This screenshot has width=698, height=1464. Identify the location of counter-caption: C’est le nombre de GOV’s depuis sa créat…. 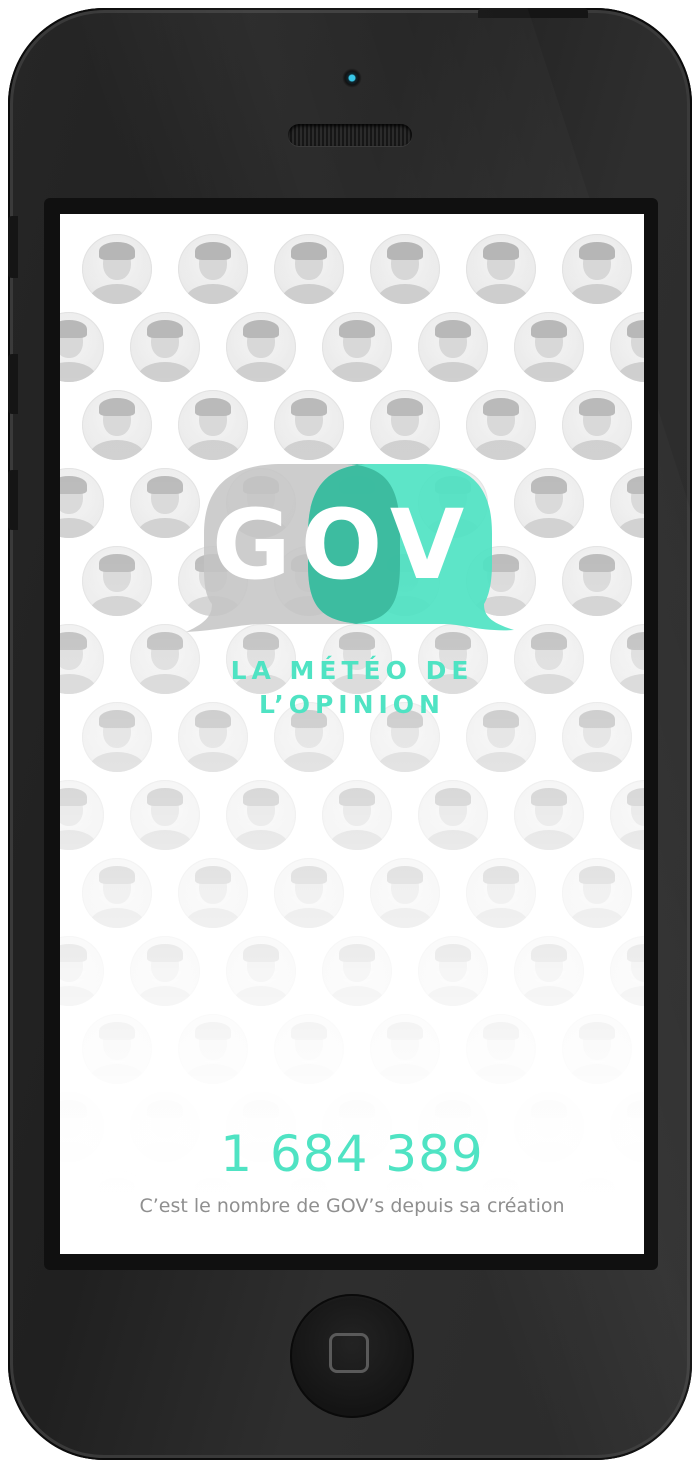
(352, 1206).